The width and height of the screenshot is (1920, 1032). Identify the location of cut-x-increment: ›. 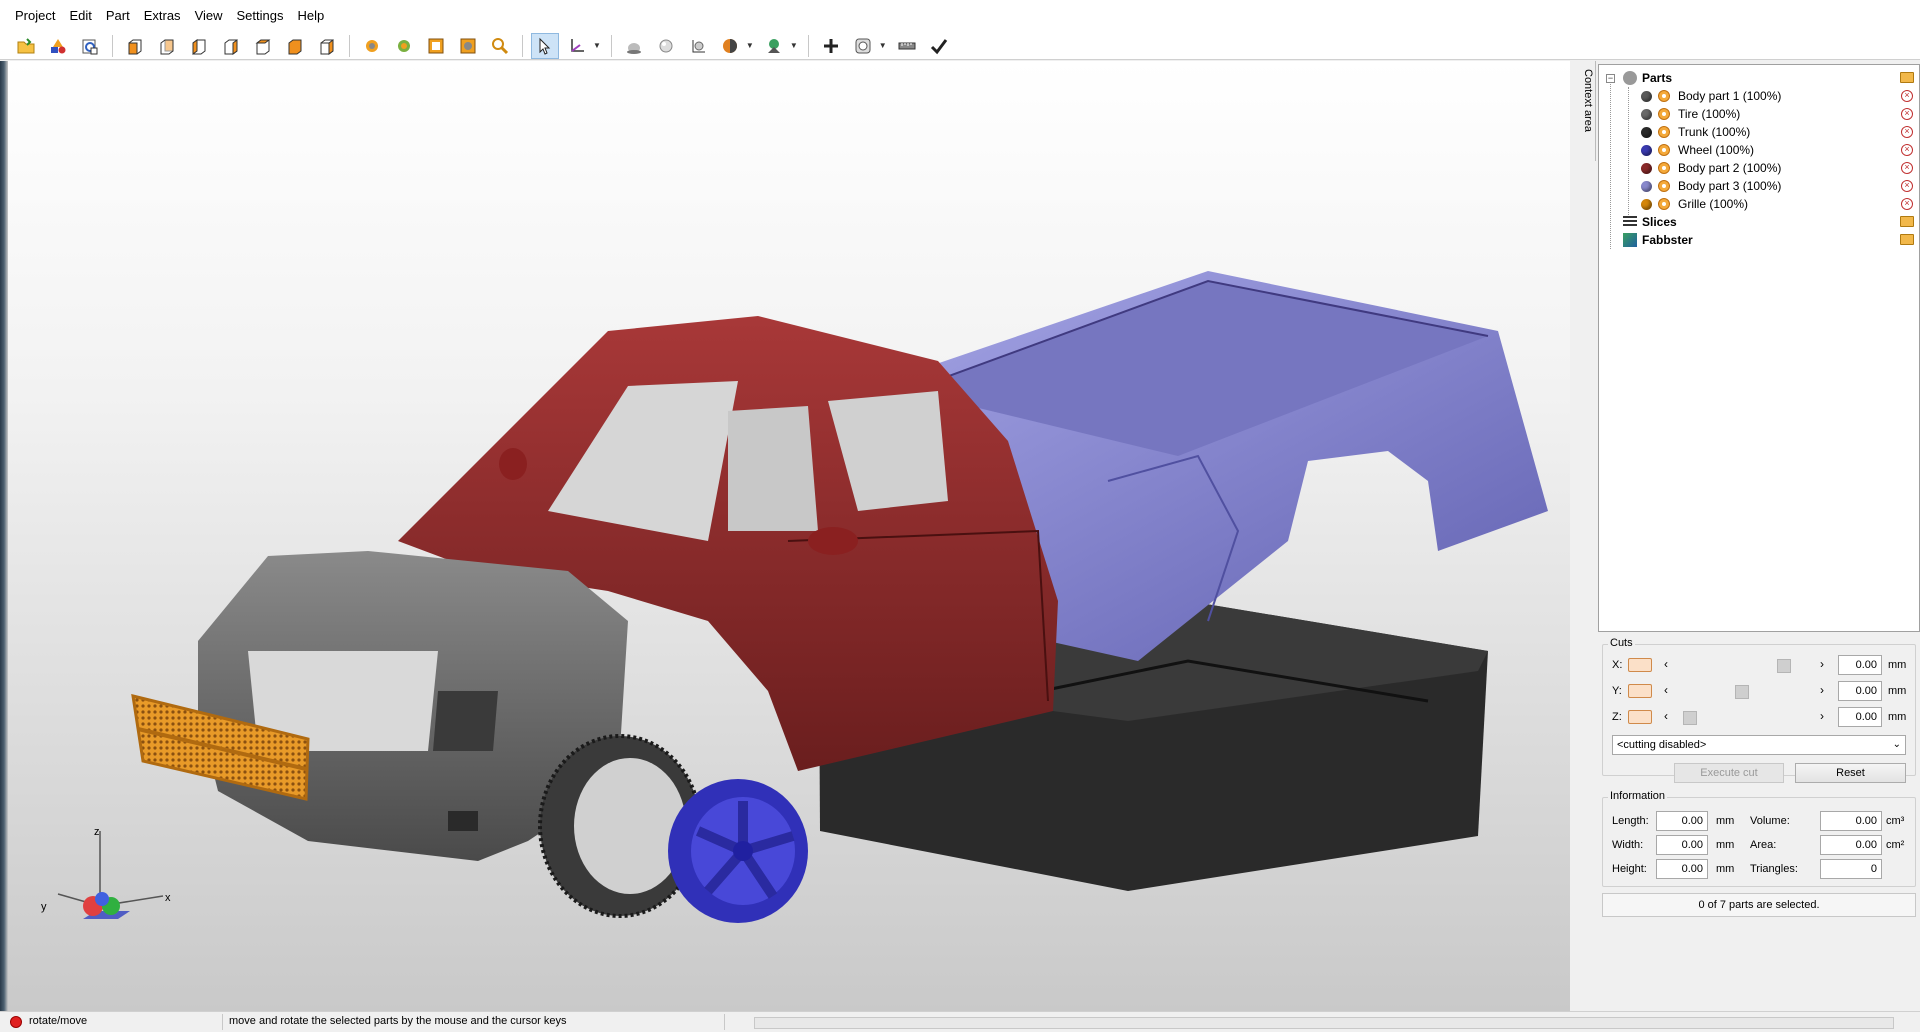
(1822, 664).